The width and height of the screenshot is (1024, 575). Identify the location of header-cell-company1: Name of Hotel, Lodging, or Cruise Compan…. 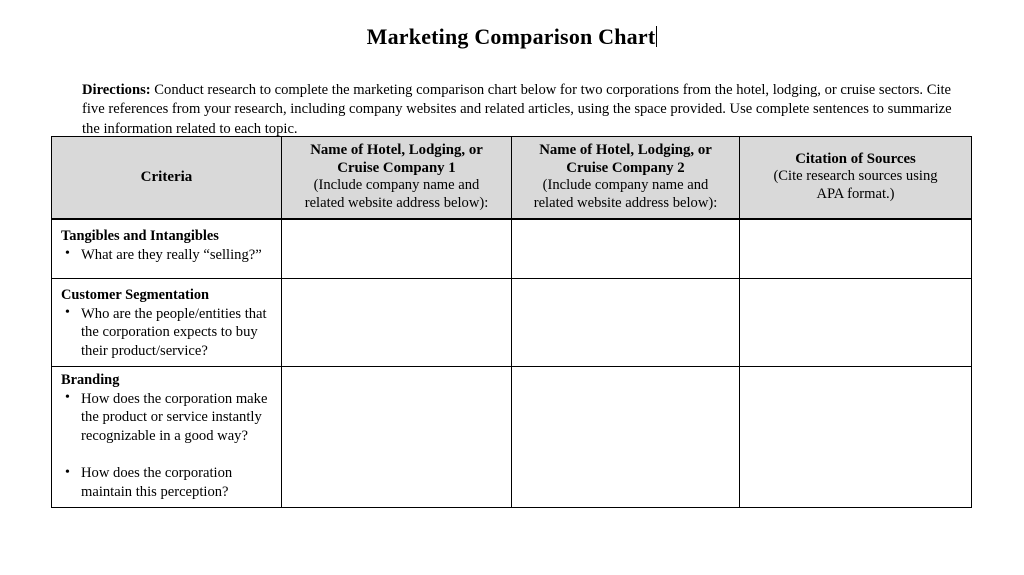
(396, 178).